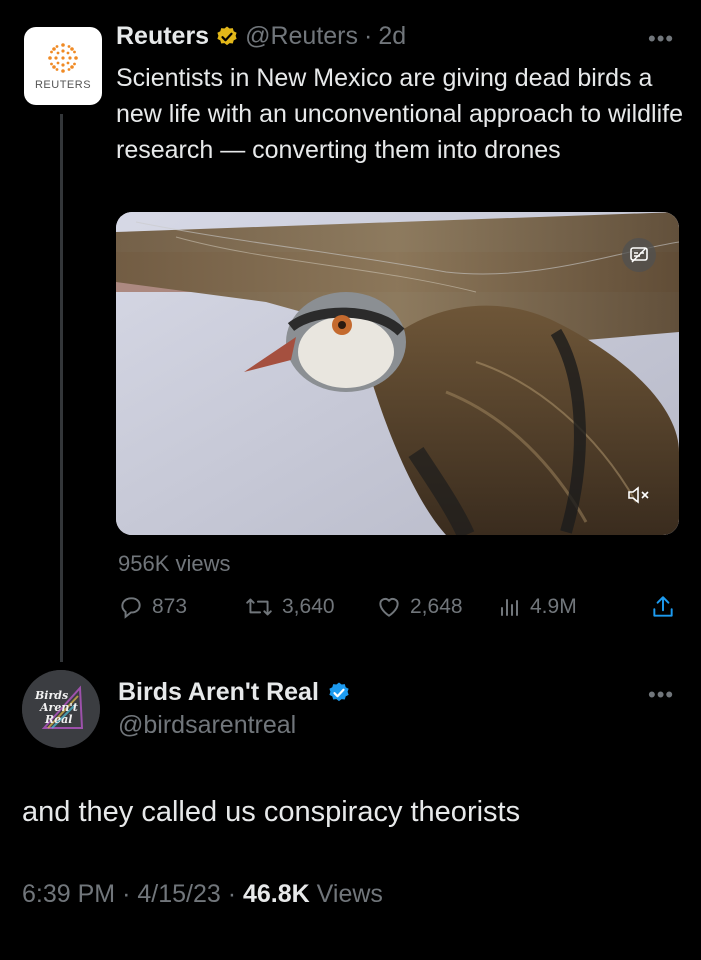  What do you see at coordinates (271, 812) in the screenshot?
I see `reply-tweet-text: and they called us conspiracy theorists` at bounding box center [271, 812].